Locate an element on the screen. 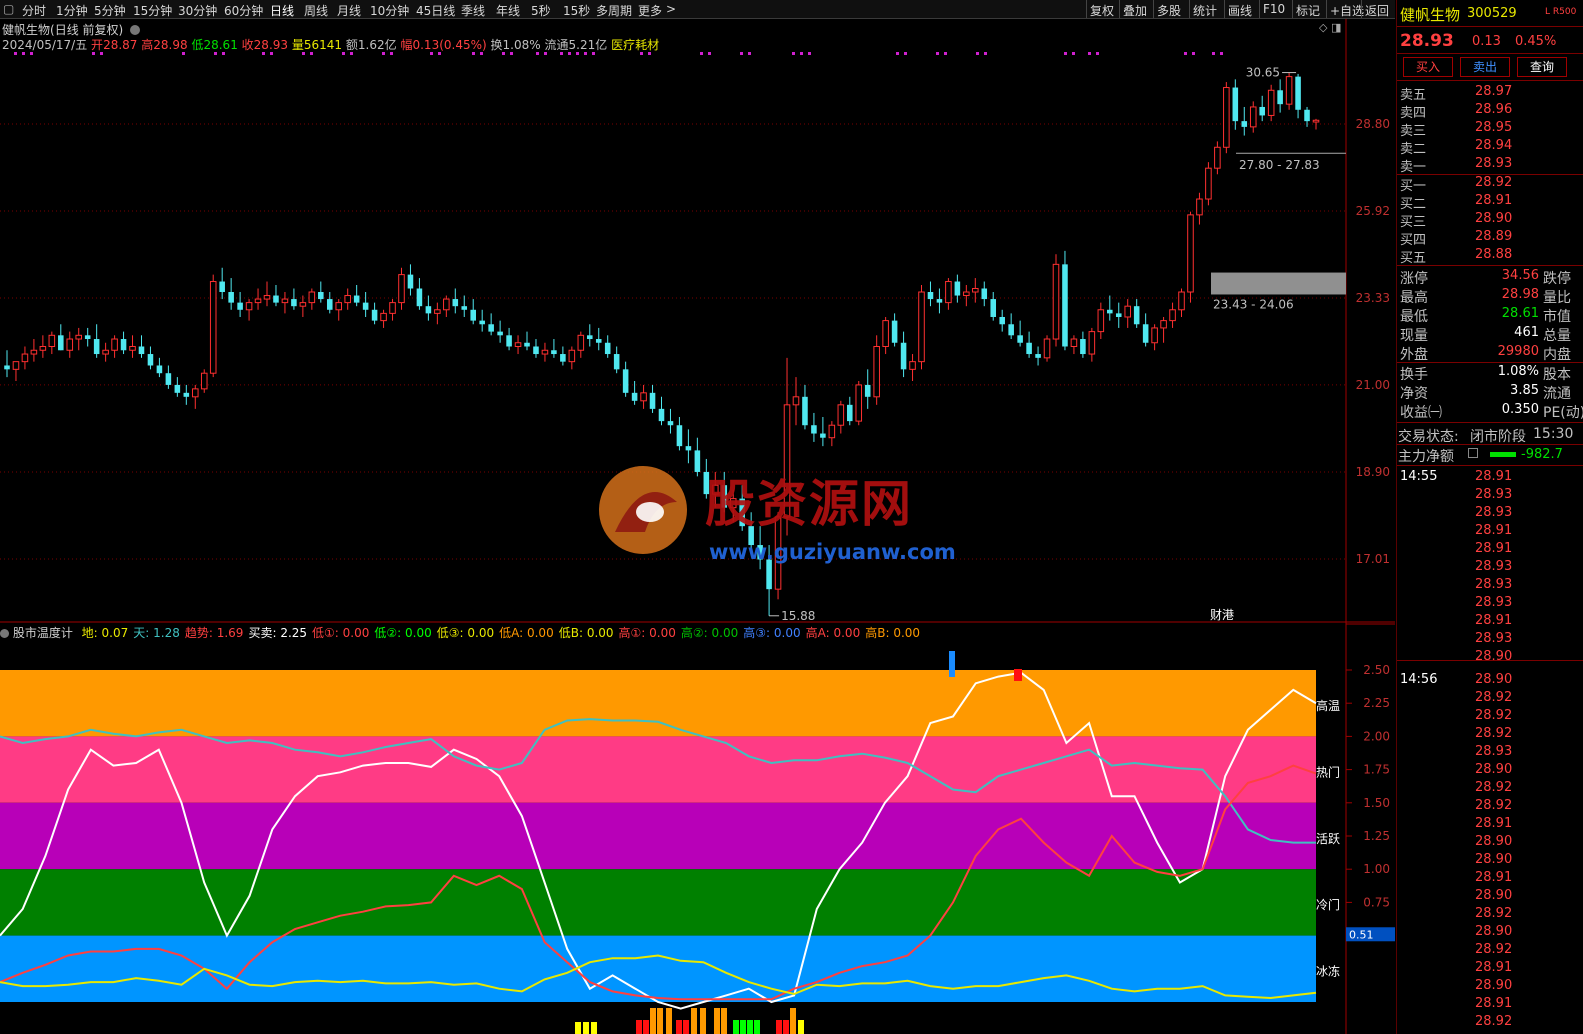  price-tick-label: 21.00 is located at coordinates (1373, 385).